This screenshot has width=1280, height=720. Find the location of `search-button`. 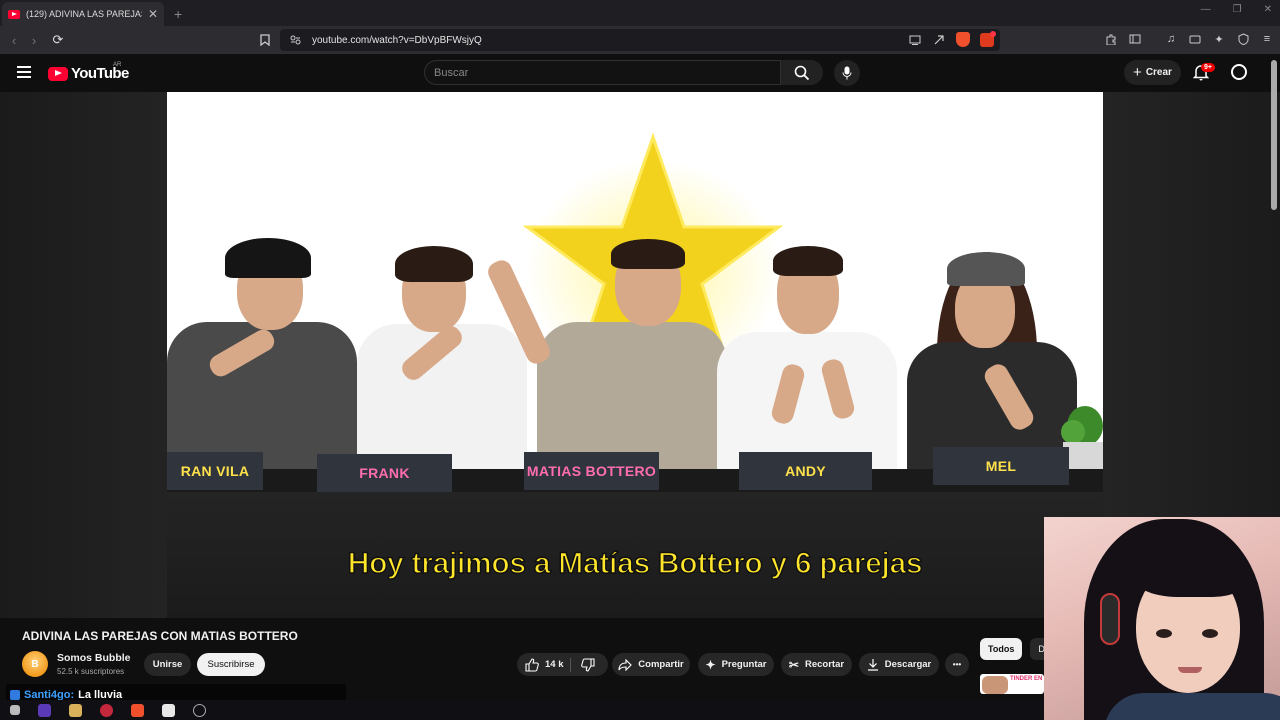

search-button is located at coordinates (802, 72).